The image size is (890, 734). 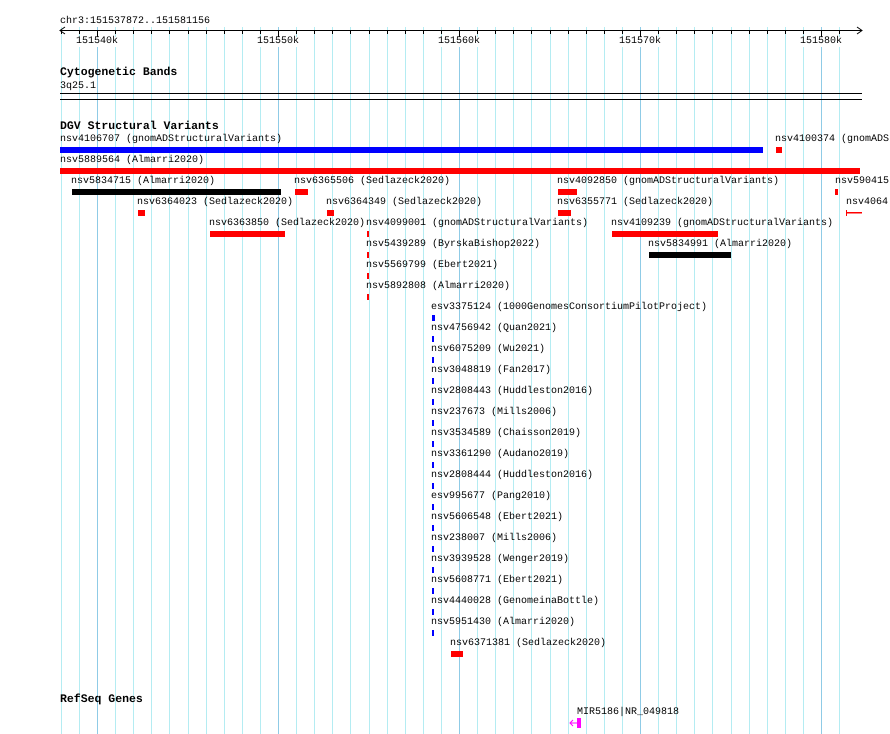 What do you see at coordinates (287, 224) in the screenshot?
I see `feature-label: nsv6363850 (Sedlazeck2020)` at bounding box center [287, 224].